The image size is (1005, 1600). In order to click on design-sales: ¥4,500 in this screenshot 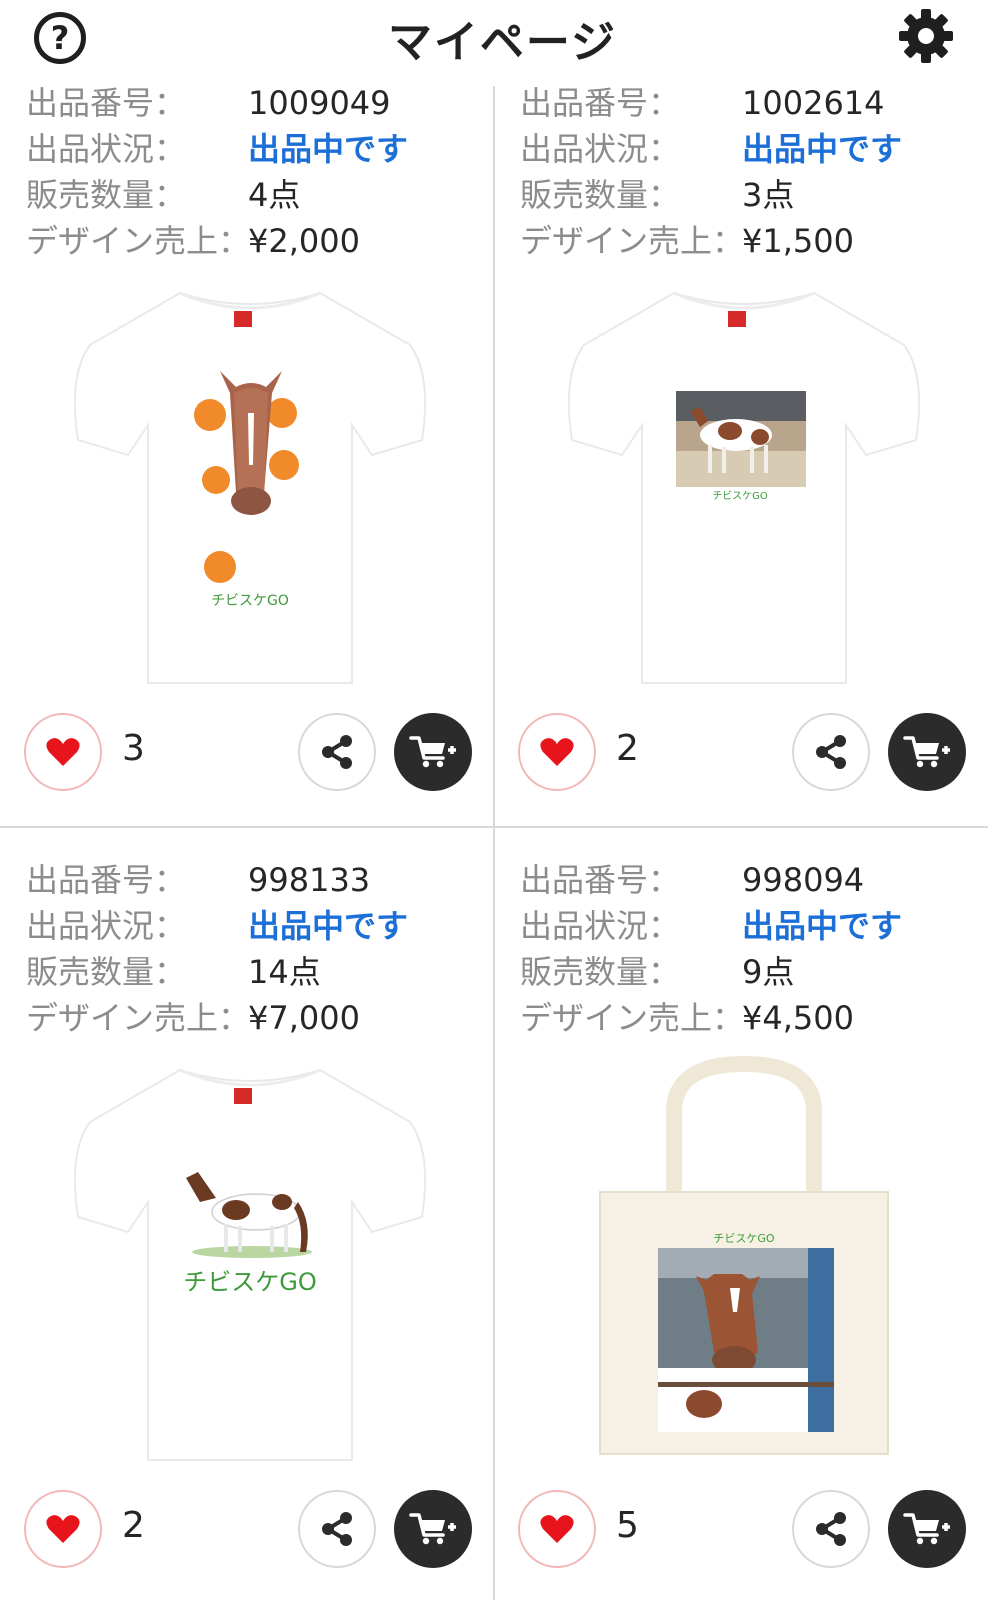, I will do `click(798, 1018)`.